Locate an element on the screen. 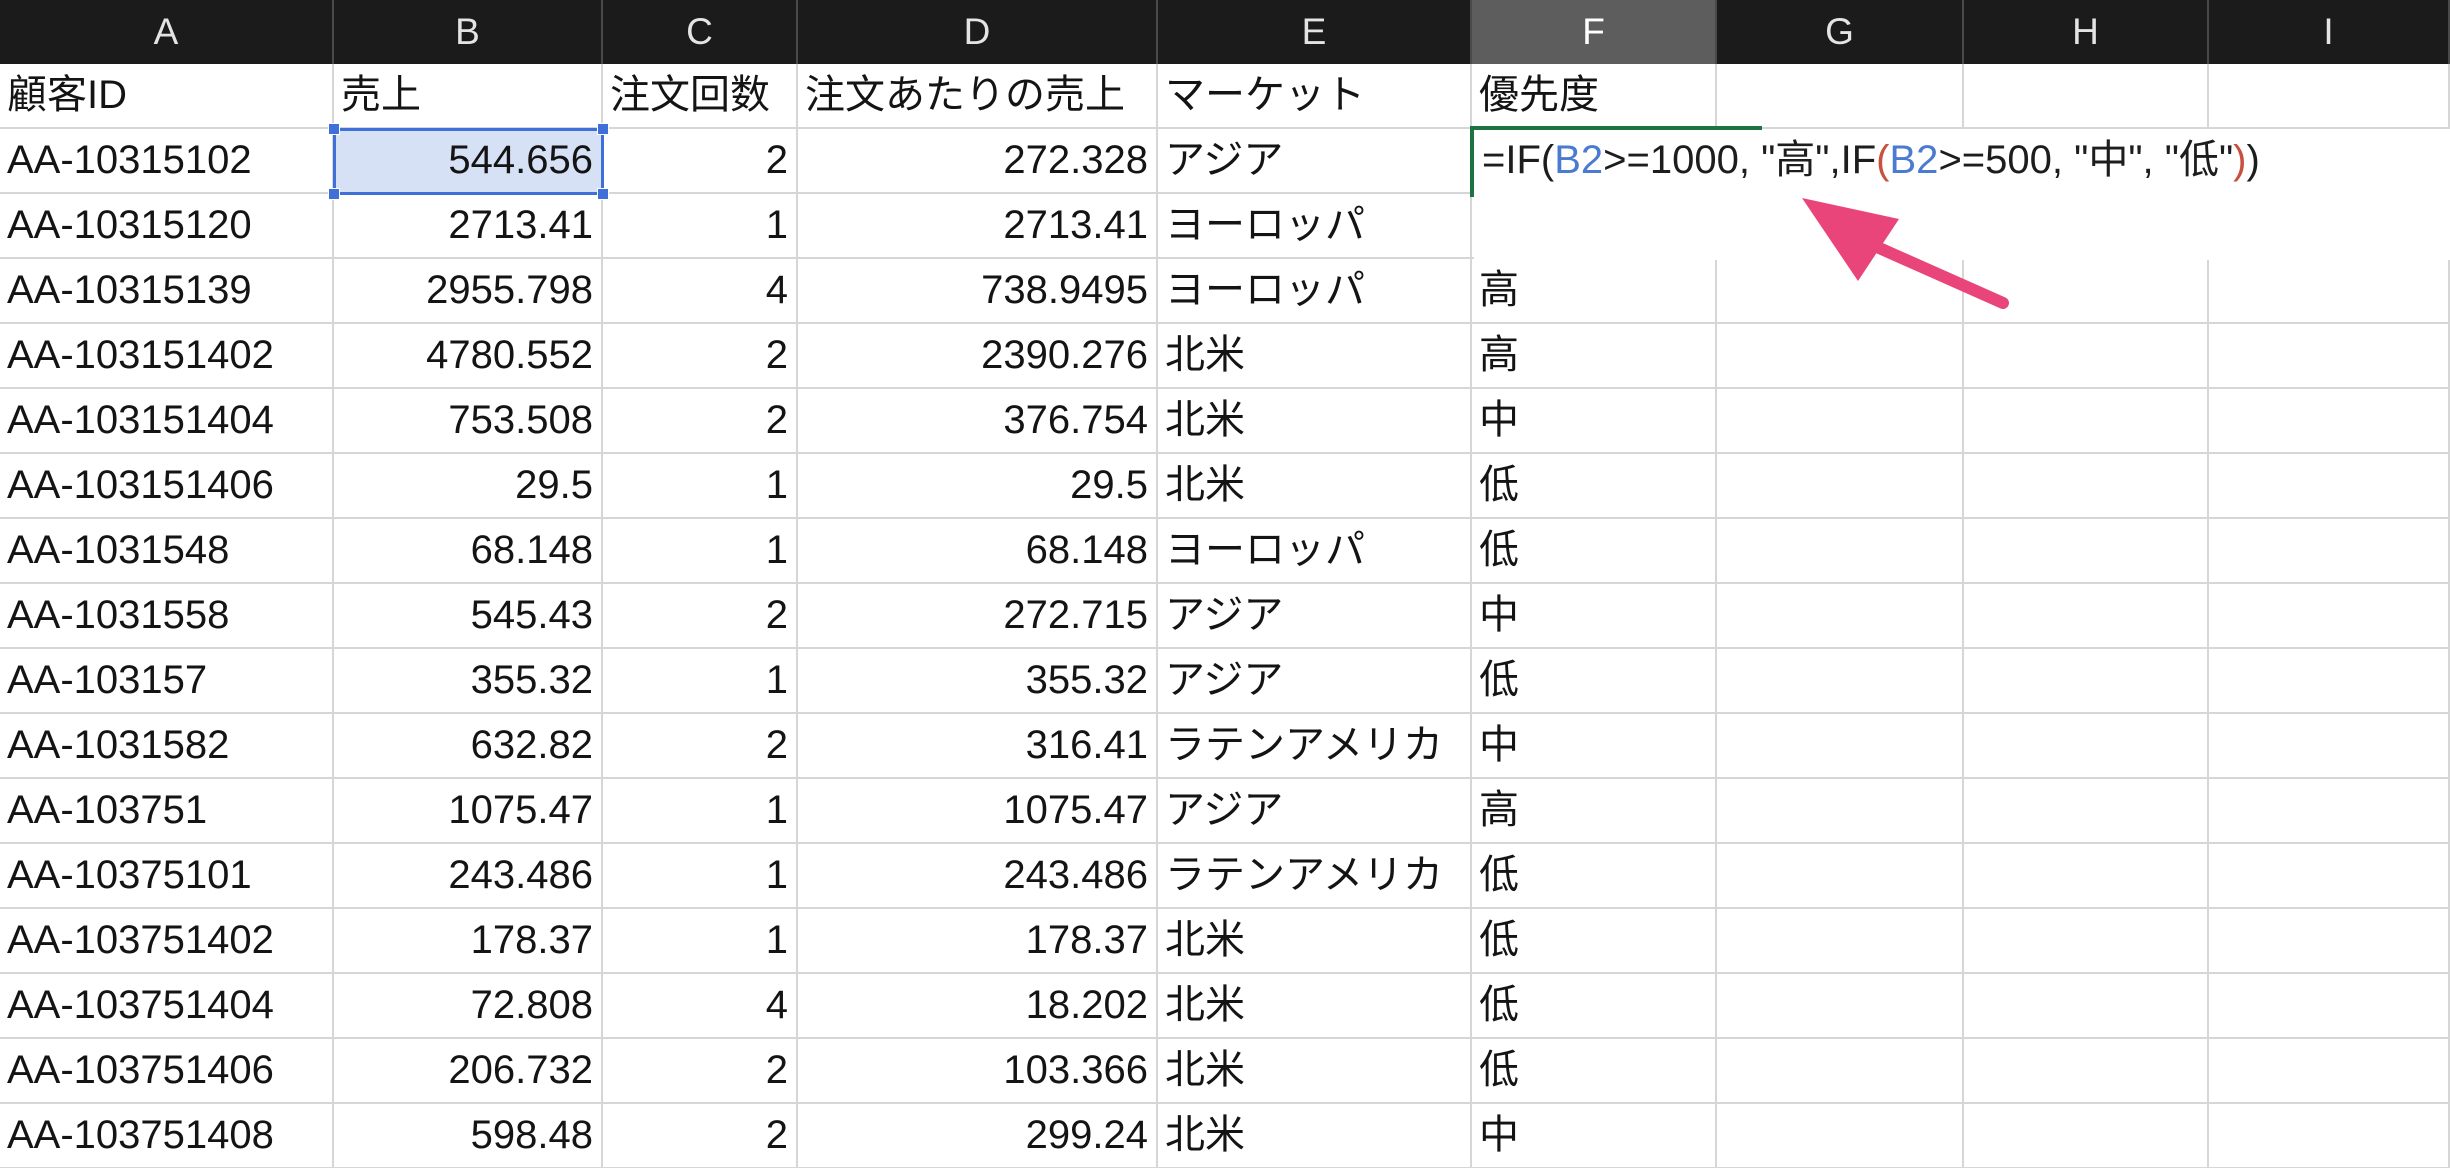 The height and width of the screenshot is (1168, 2450). cell-h13 is located at coordinates (2086, 876).